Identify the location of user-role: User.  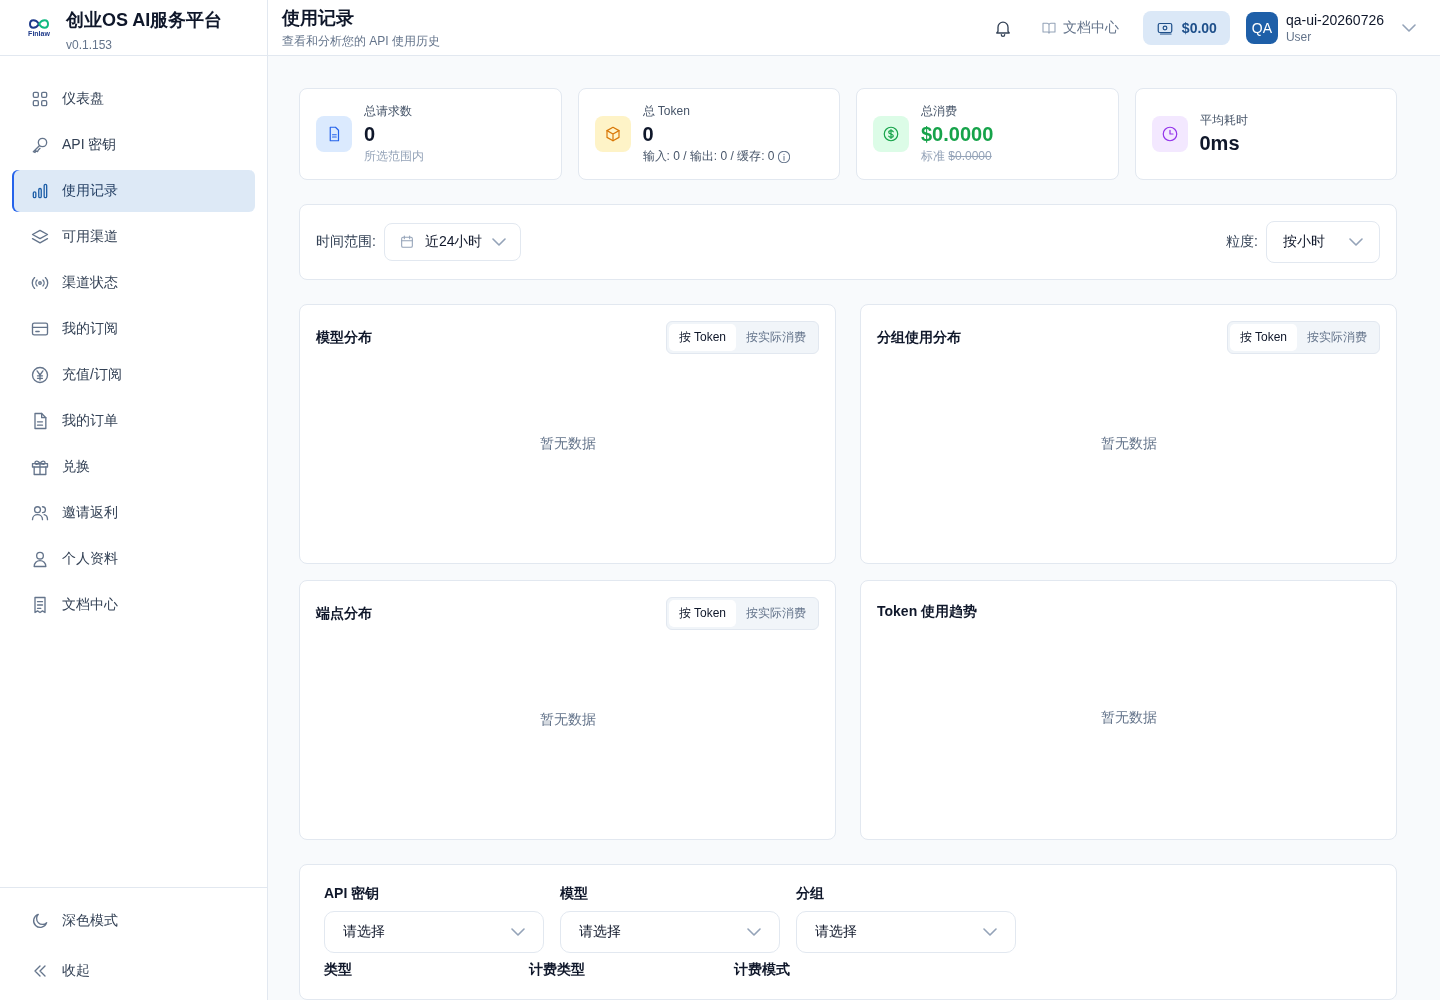
(1299, 36).